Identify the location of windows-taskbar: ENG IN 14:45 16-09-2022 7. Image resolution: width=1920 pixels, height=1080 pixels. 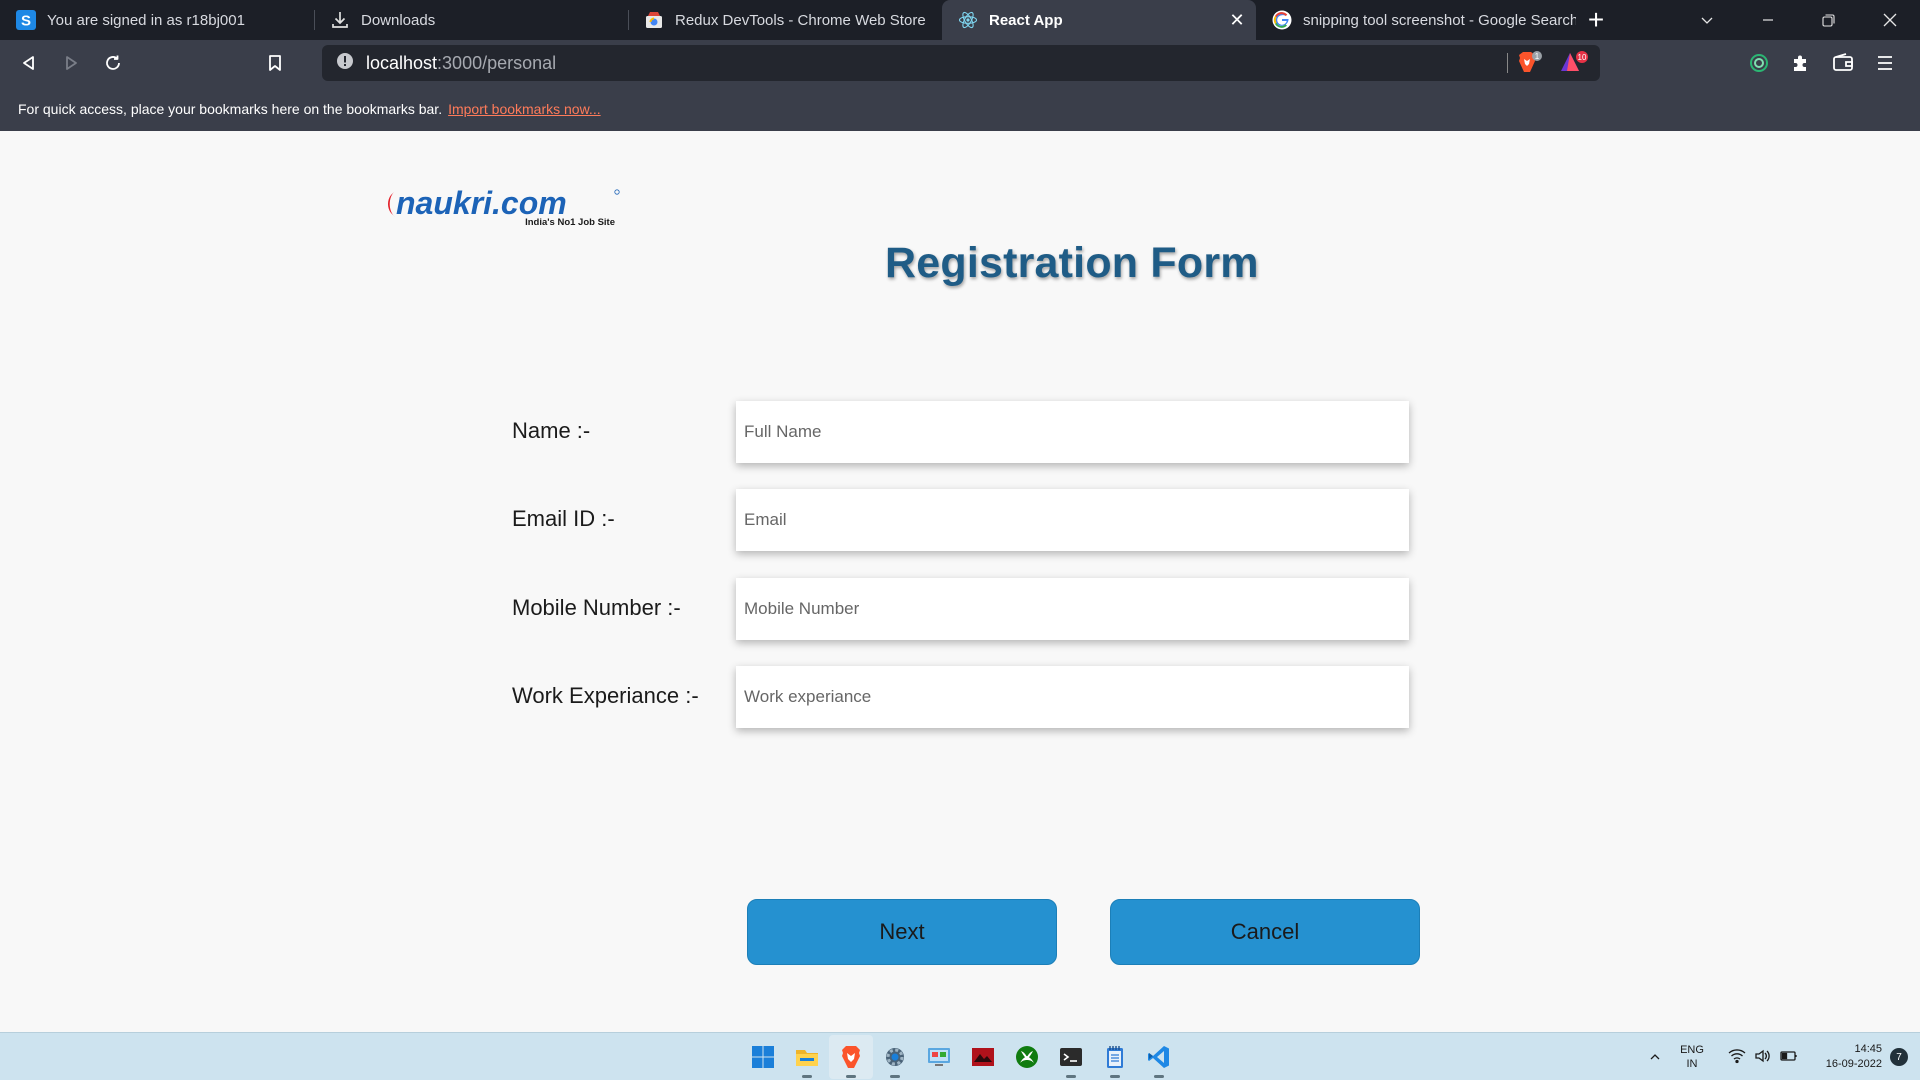
(960, 1056).